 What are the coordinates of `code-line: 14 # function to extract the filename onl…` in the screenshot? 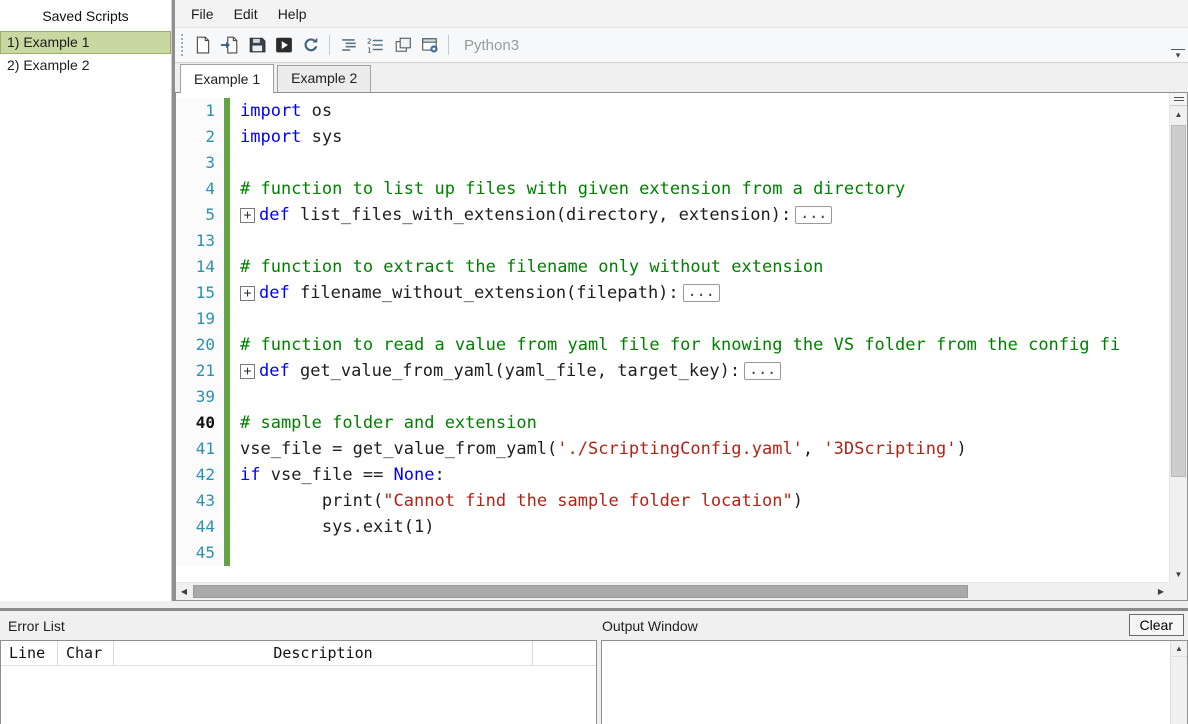 It's located at (672, 267).